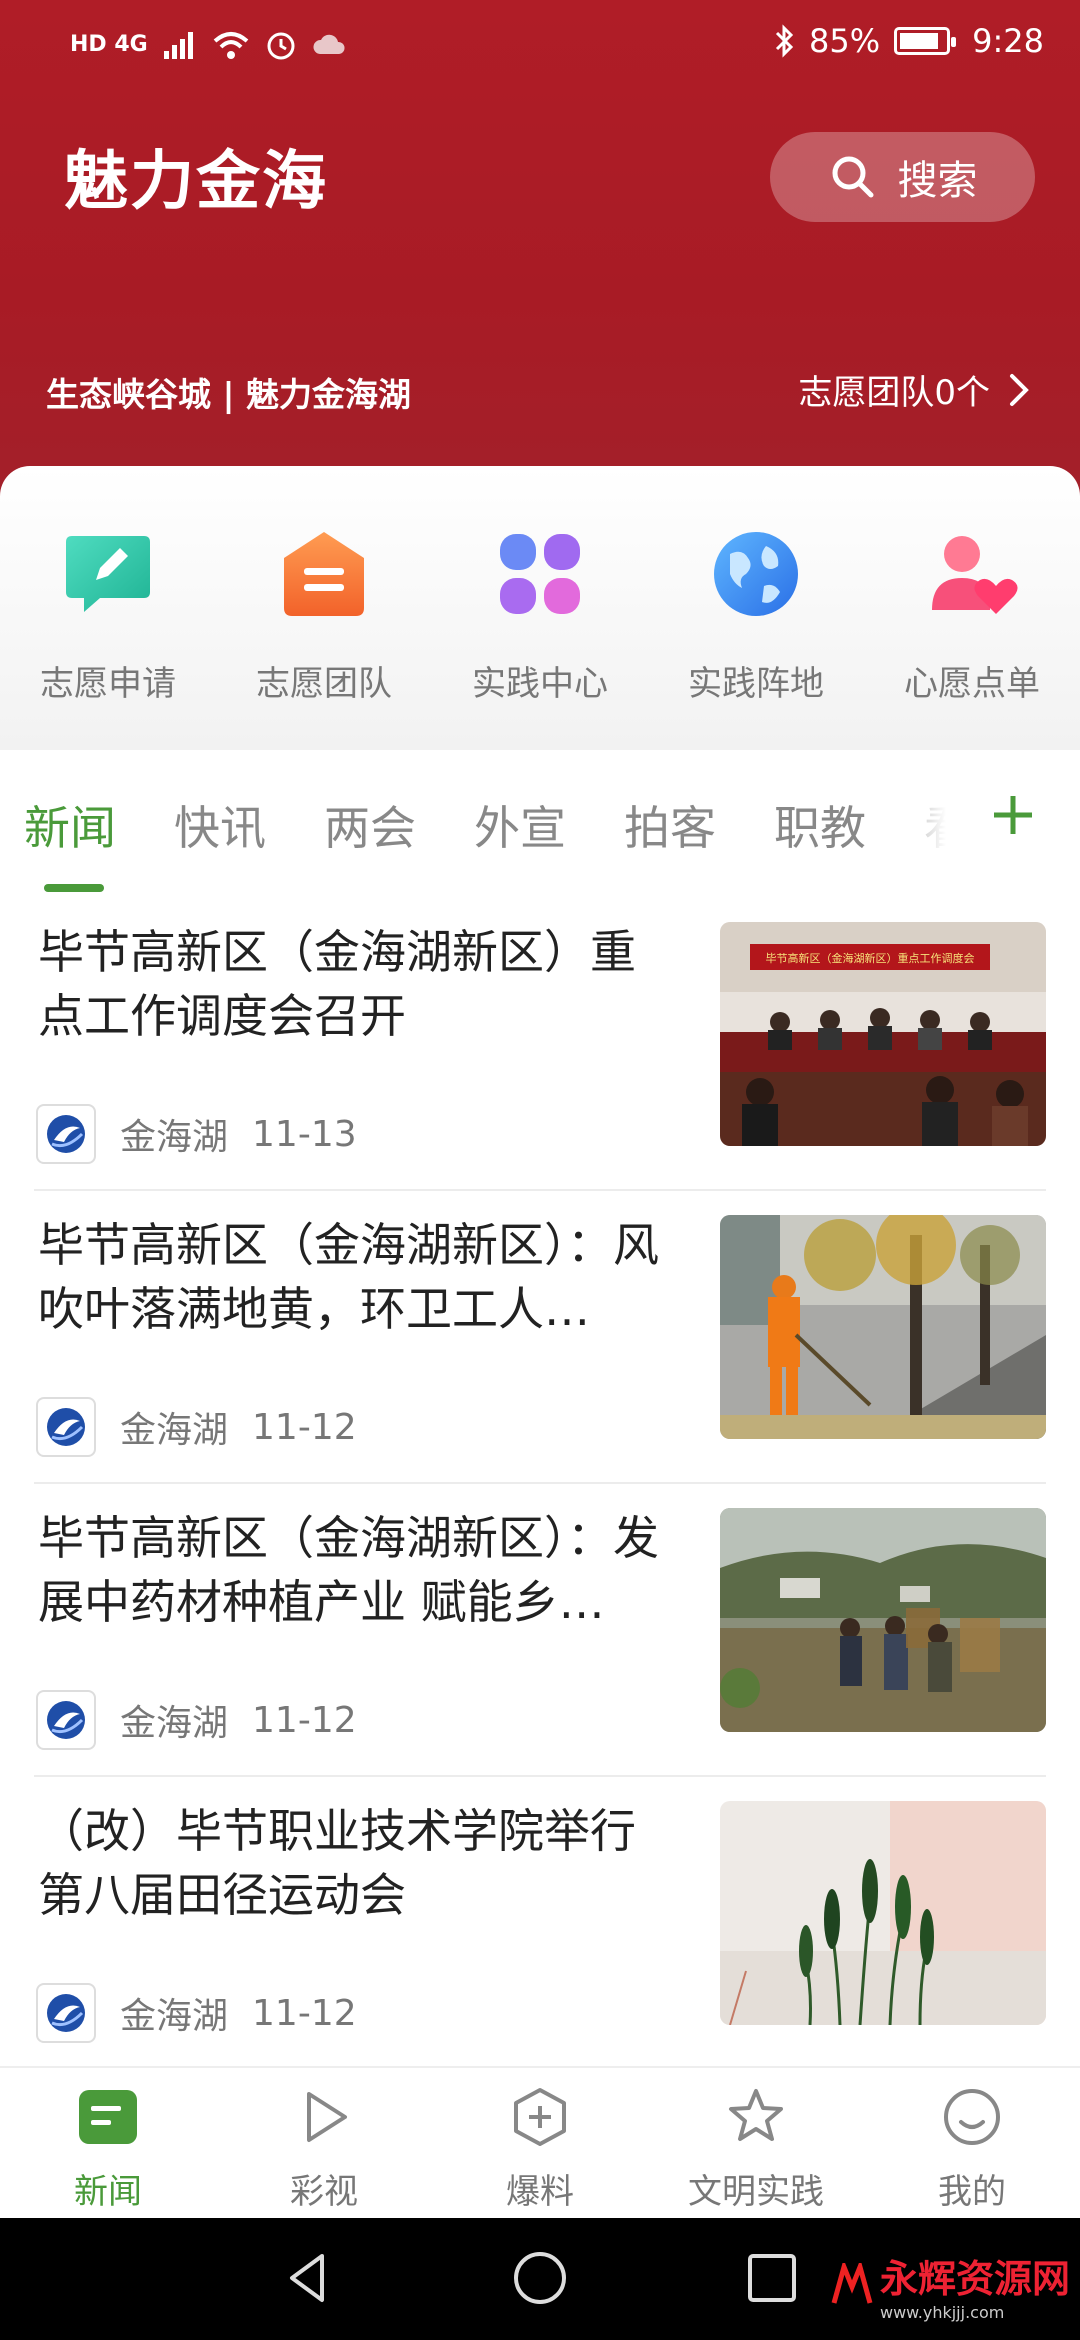 The image size is (1080, 2340). Describe the element at coordinates (520, 825) in the screenshot. I see `tab-publicity: 外宣` at that location.